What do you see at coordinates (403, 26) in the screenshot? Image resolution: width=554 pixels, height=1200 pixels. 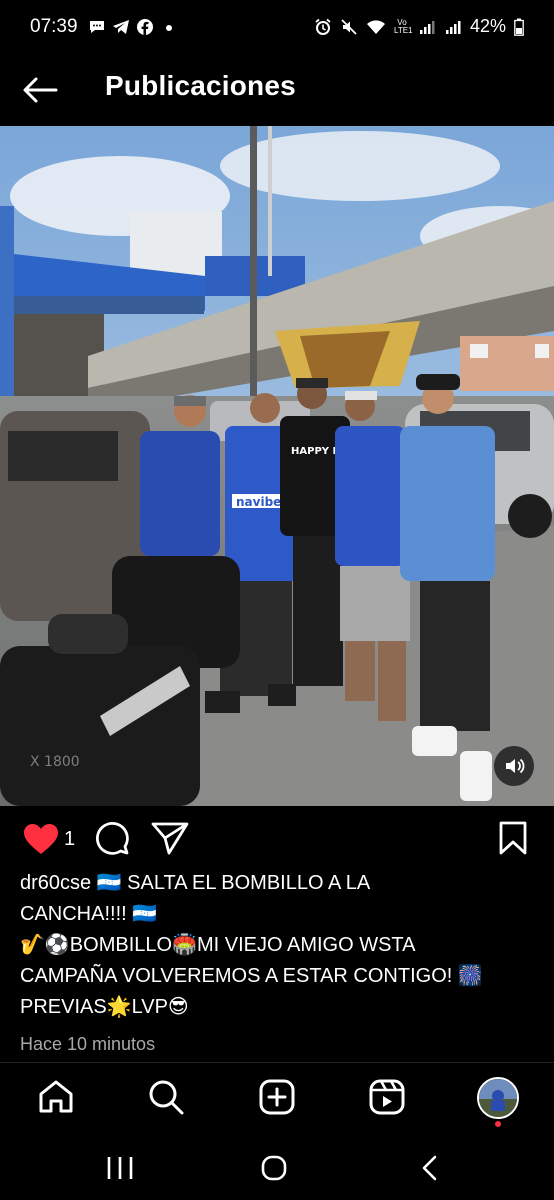 I see `volte-label: Vo LTE1` at bounding box center [403, 26].